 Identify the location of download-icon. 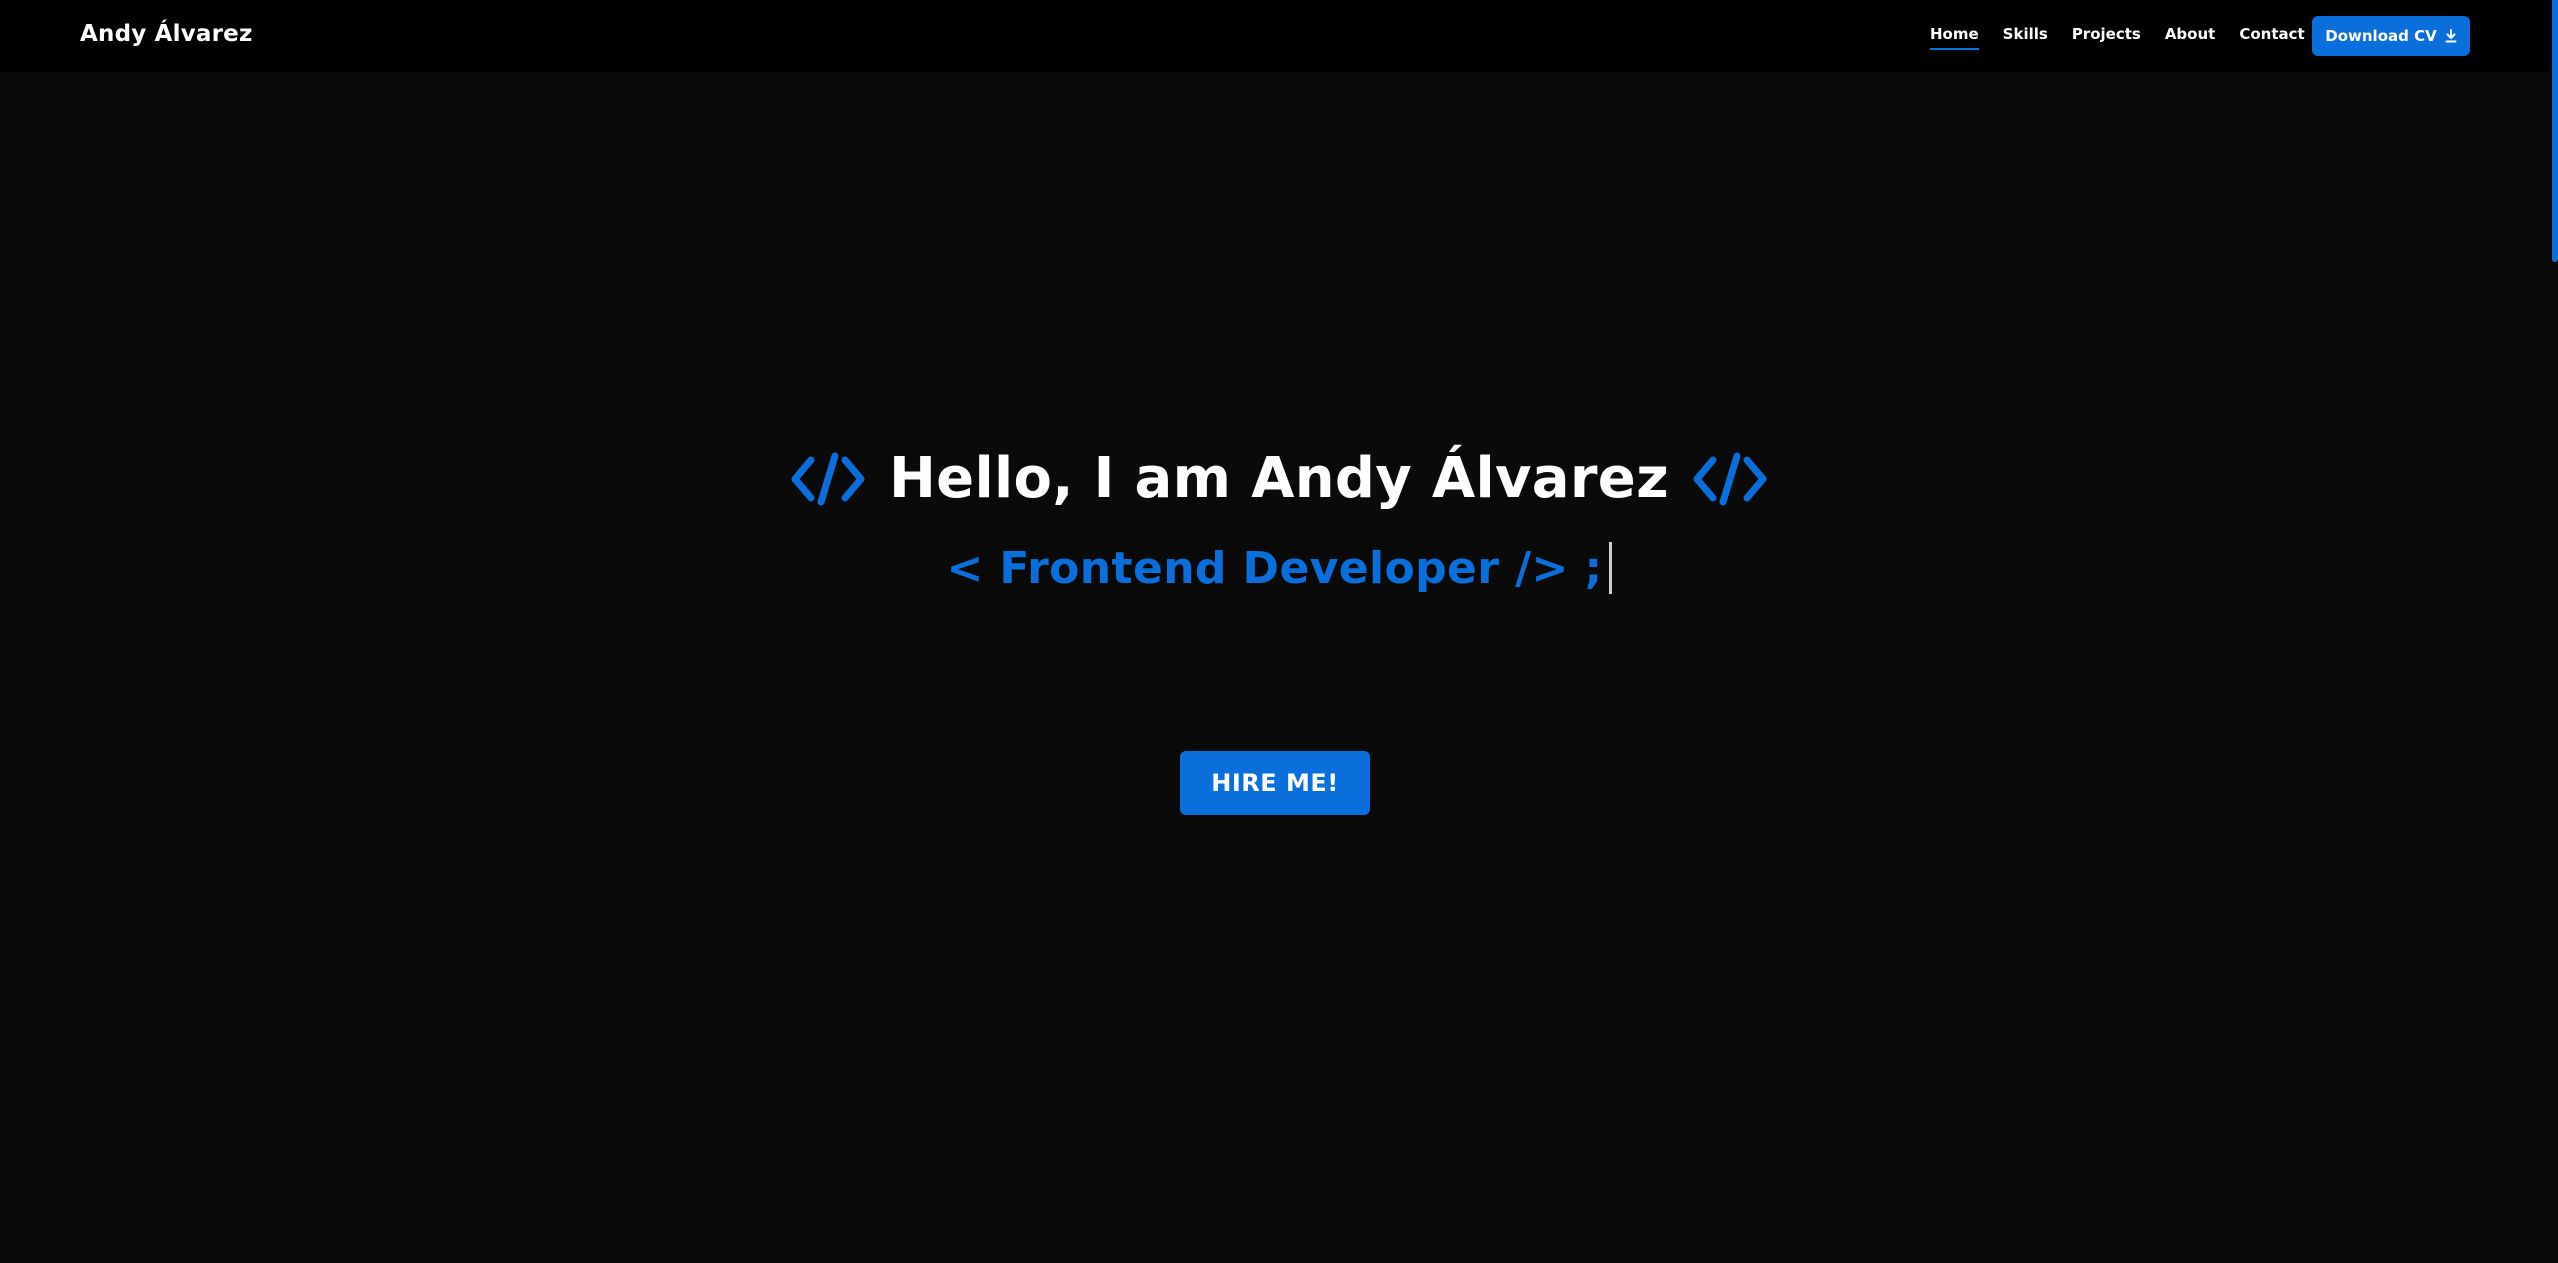
(2451, 36).